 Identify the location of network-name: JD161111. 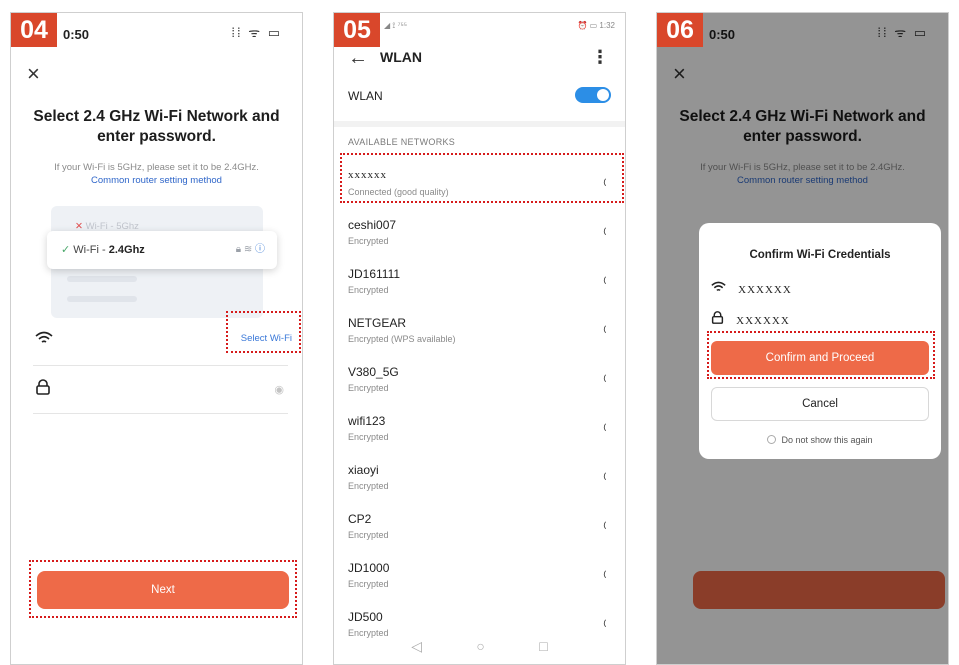
(374, 274).